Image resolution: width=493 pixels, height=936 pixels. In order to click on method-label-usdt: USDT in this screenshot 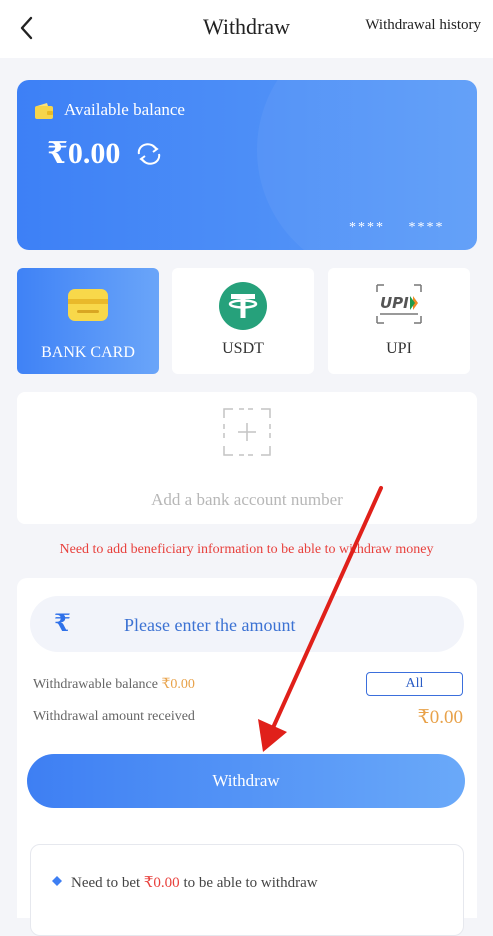, I will do `click(243, 348)`.